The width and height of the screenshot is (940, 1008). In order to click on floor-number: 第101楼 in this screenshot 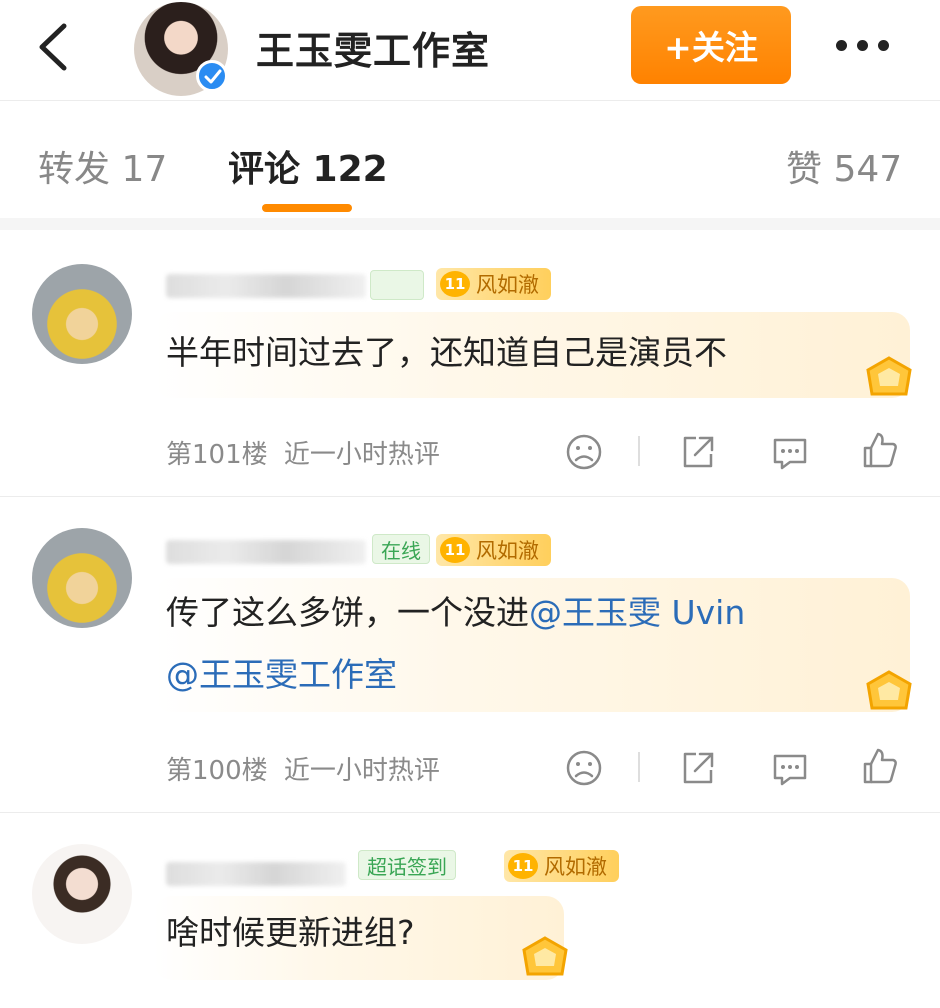, I will do `click(217, 455)`.